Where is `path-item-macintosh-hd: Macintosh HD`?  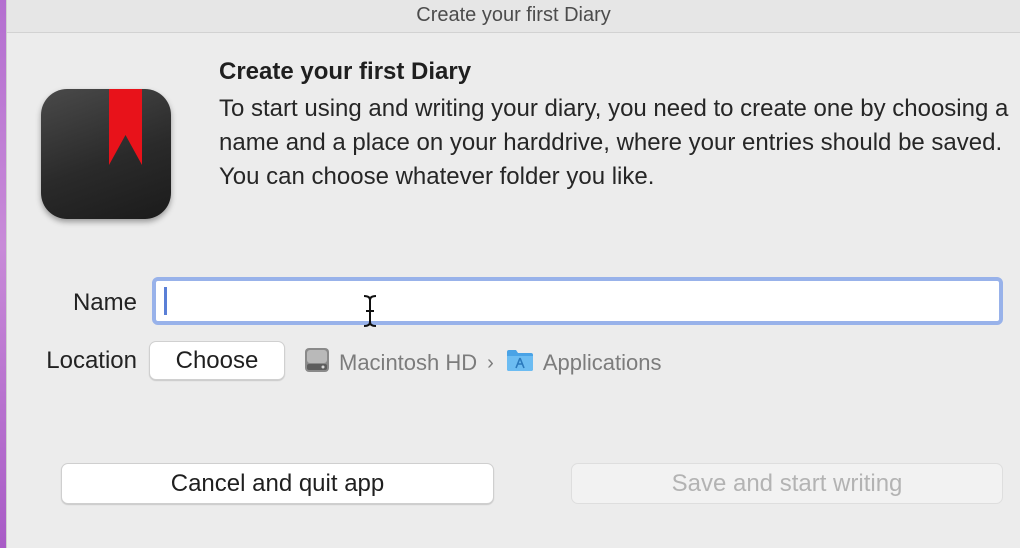 path-item-macintosh-hd: Macintosh HD is located at coordinates (390, 363).